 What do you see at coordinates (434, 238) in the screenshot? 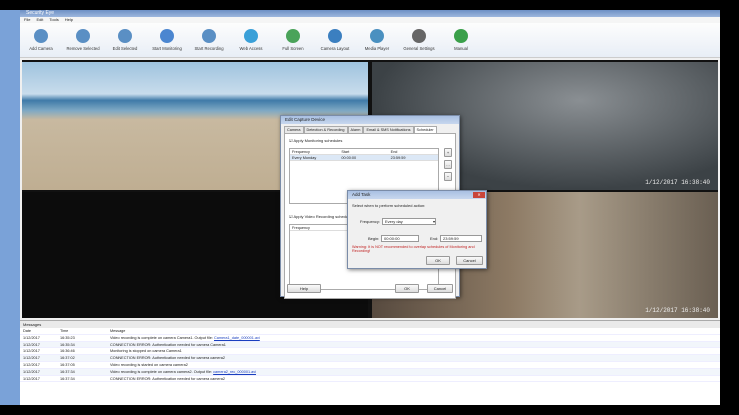
I see `end-label: End:` at bounding box center [434, 238].